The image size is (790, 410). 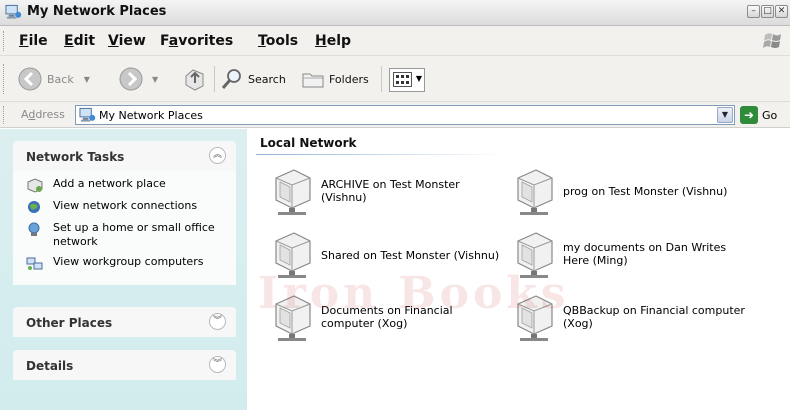 What do you see at coordinates (632, 255) in the screenshot?
I see `network-place-item: my documents on Dan Writes Here (Ming)` at bounding box center [632, 255].